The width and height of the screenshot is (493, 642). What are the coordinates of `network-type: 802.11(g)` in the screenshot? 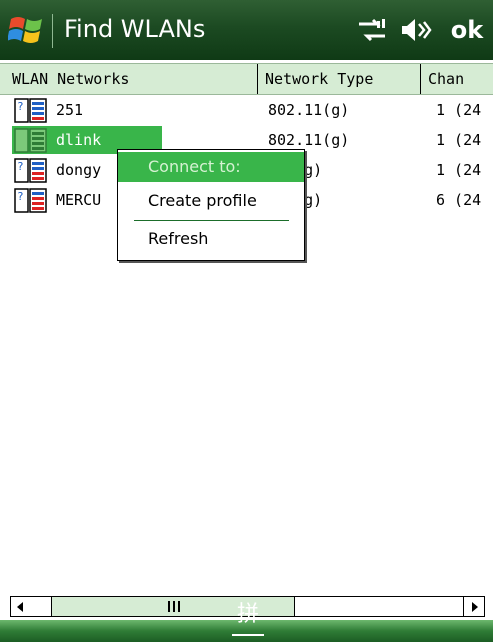 It's located at (309, 110).